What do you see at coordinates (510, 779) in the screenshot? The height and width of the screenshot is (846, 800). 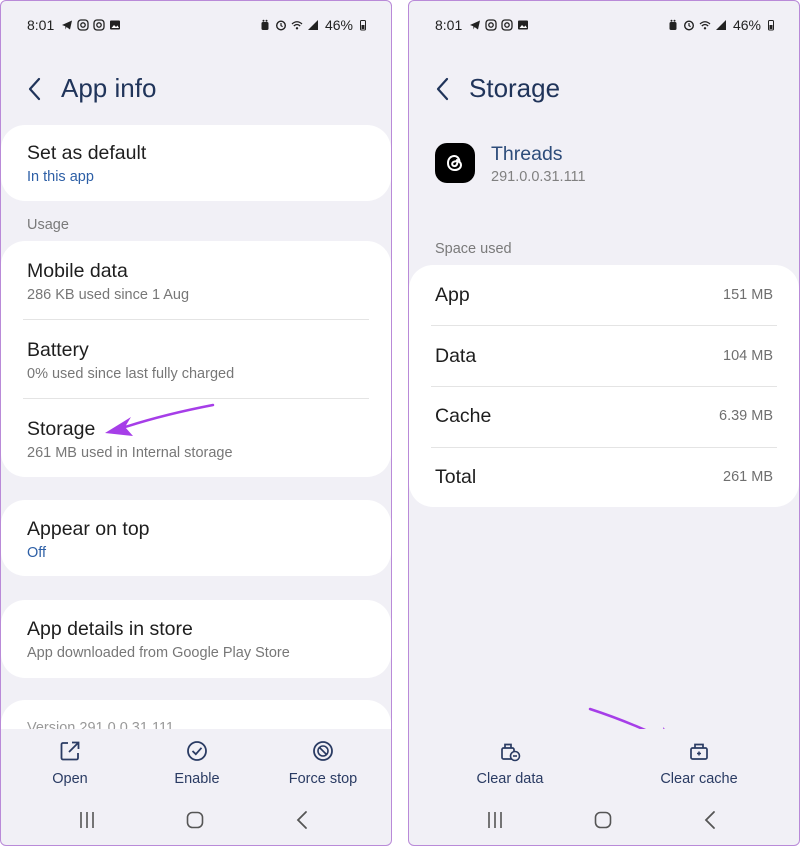 I see `clear-data-label: Clear data` at bounding box center [510, 779].